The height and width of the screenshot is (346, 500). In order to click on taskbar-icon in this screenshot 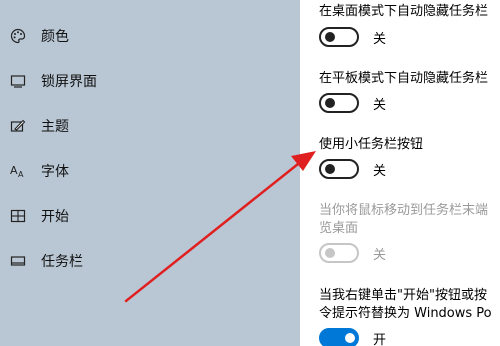, I will do `click(18, 261)`.